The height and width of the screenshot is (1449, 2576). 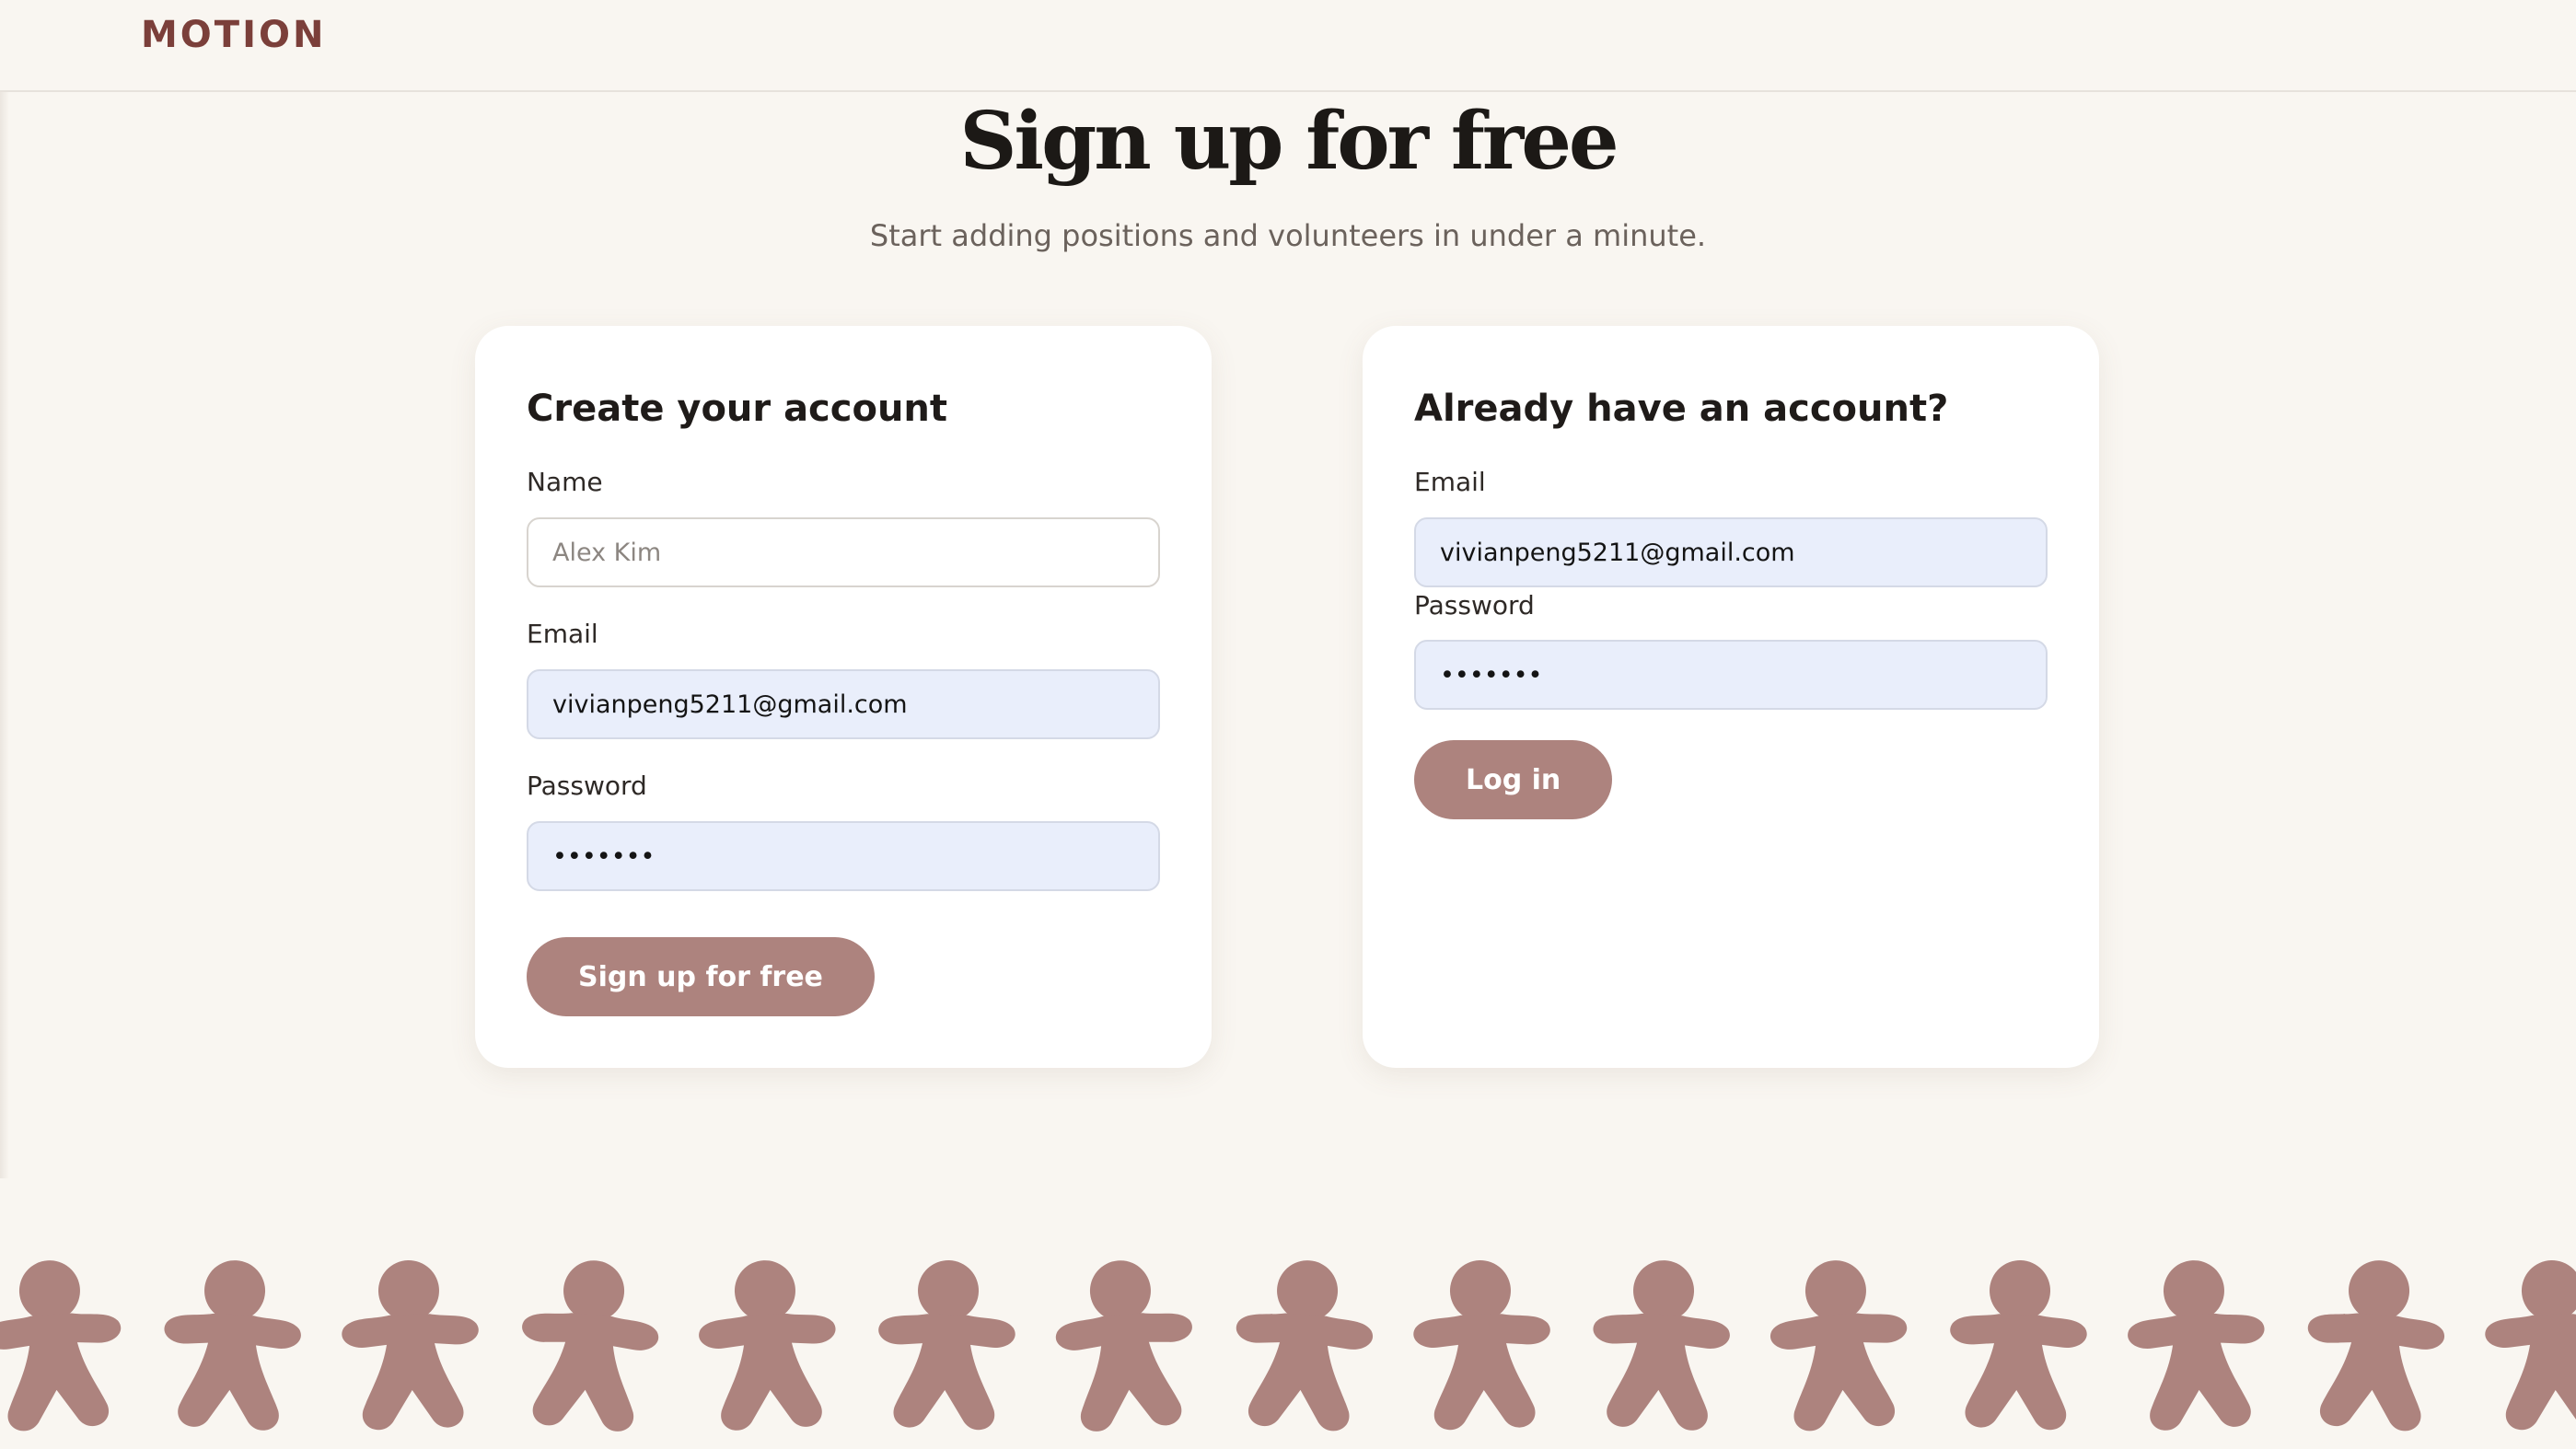 I want to click on brand-logo: MOTION, so click(x=233, y=35).